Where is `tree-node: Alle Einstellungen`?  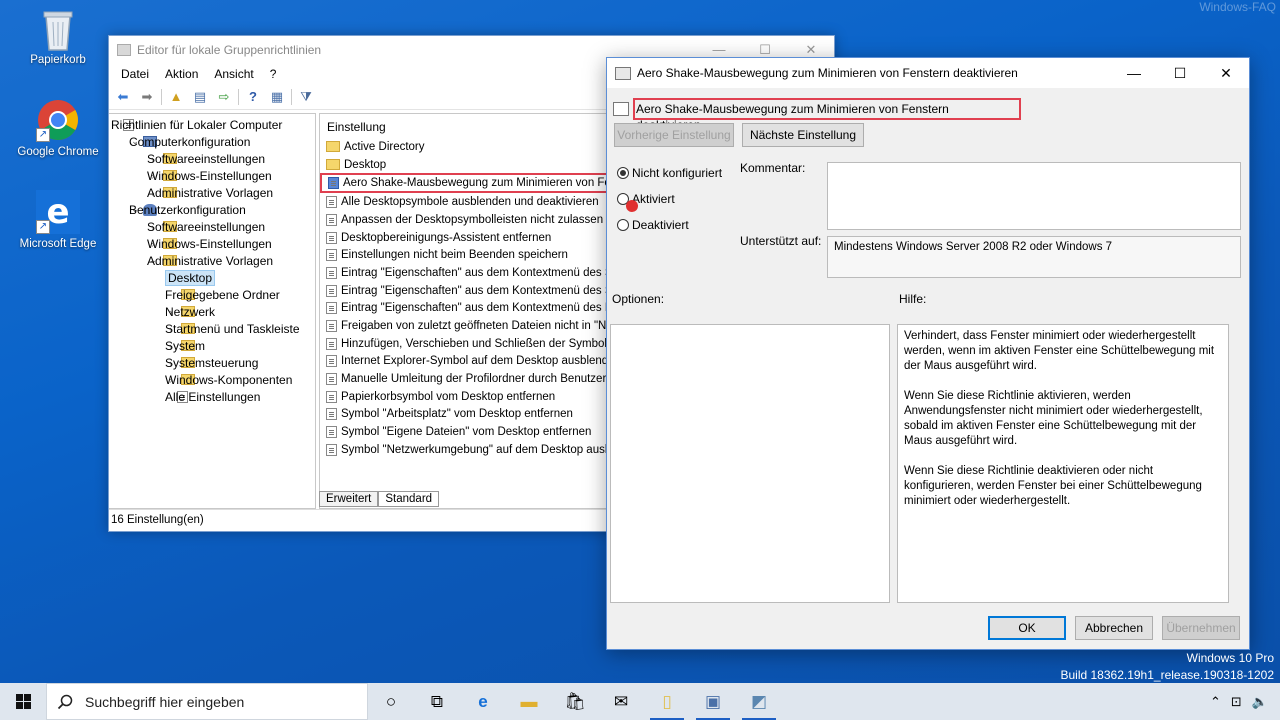 tree-node: Alle Einstellungen is located at coordinates (212, 396).